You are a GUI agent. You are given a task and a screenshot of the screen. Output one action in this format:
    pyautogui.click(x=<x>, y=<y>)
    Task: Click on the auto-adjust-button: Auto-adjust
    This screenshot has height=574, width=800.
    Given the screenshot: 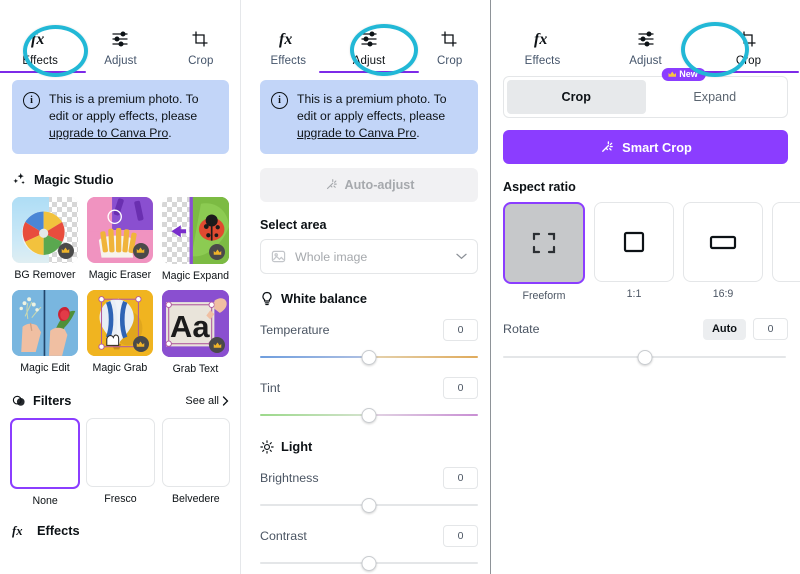 What is the action you would take?
    pyautogui.click(x=369, y=185)
    